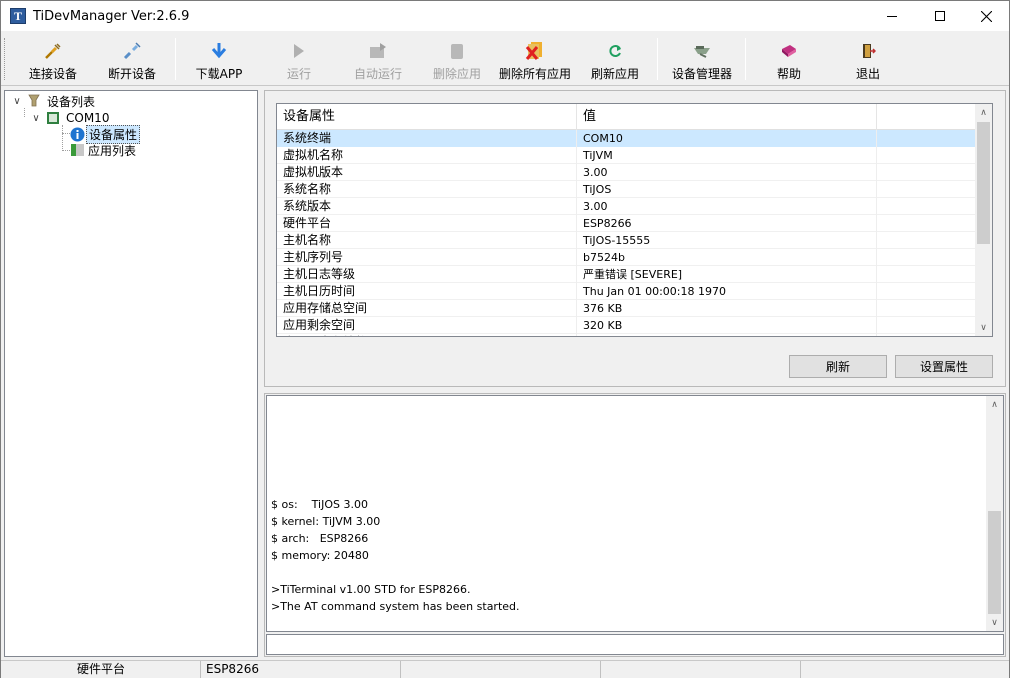 The image size is (1010, 678). I want to click on delete-all-apps-button: 删除所有应用, so click(535, 59).